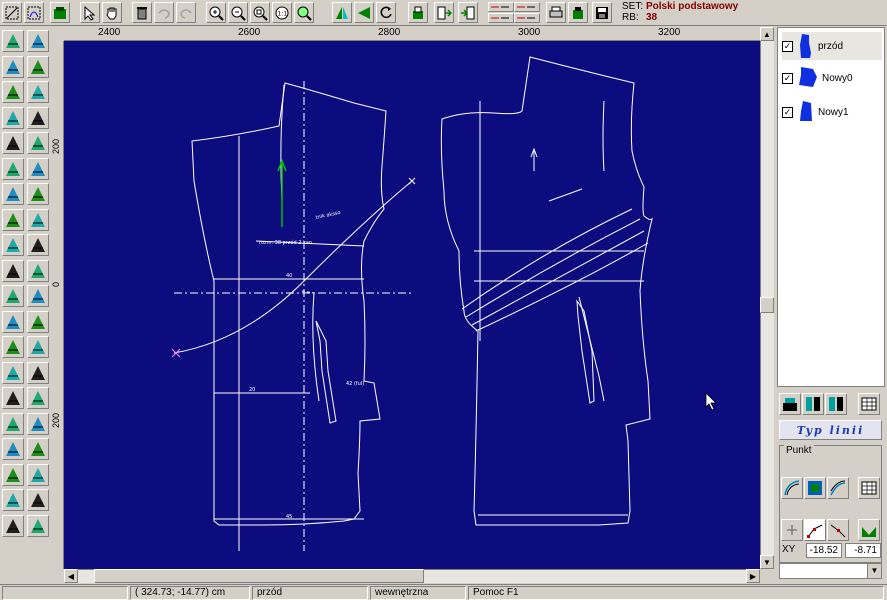  What do you see at coordinates (863, 550) in the screenshot?
I see `xy-y-value: -8.71` at bounding box center [863, 550].